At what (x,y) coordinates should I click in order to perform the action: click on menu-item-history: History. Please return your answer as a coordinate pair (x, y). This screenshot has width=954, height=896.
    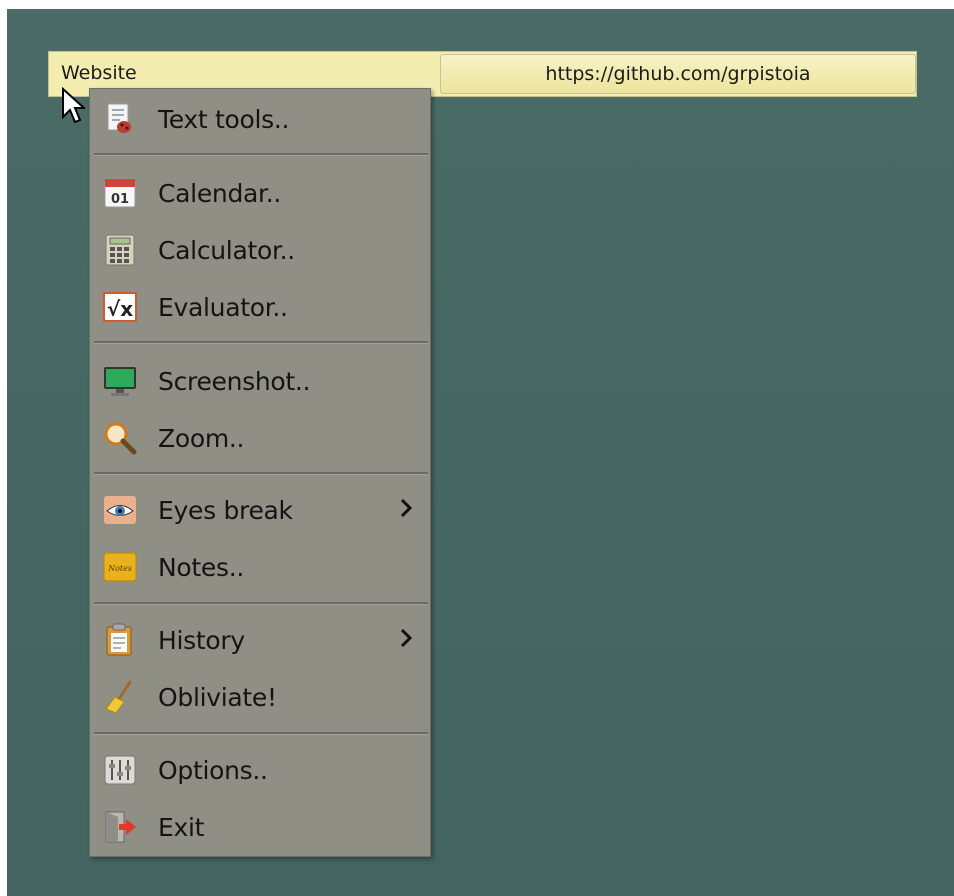
    Looking at the image, I should click on (260, 640).